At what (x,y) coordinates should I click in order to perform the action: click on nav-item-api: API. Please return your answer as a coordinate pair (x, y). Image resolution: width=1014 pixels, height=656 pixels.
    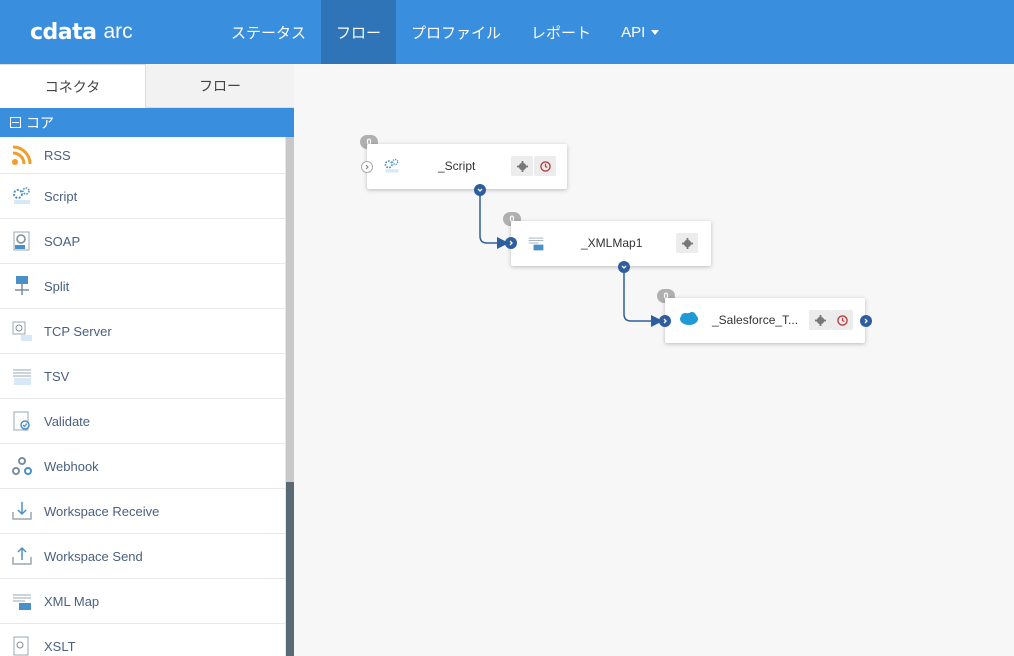
    Looking at the image, I should click on (640, 32).